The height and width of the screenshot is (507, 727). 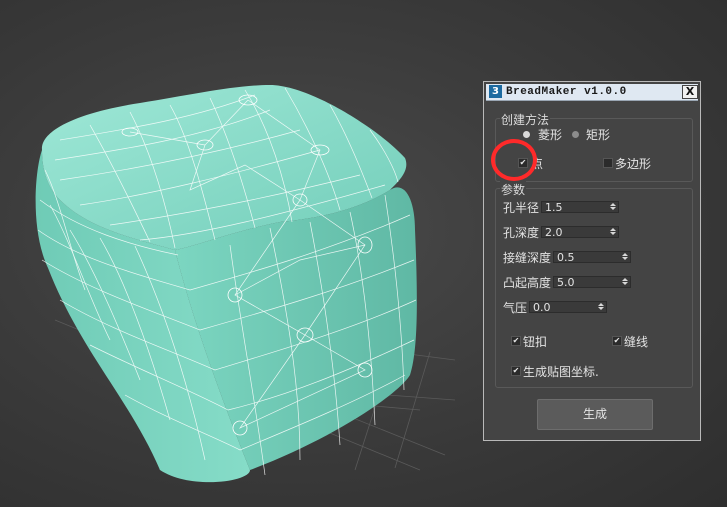 I want to click on air-pressure-label: 气压, so click(x=515, y=308).